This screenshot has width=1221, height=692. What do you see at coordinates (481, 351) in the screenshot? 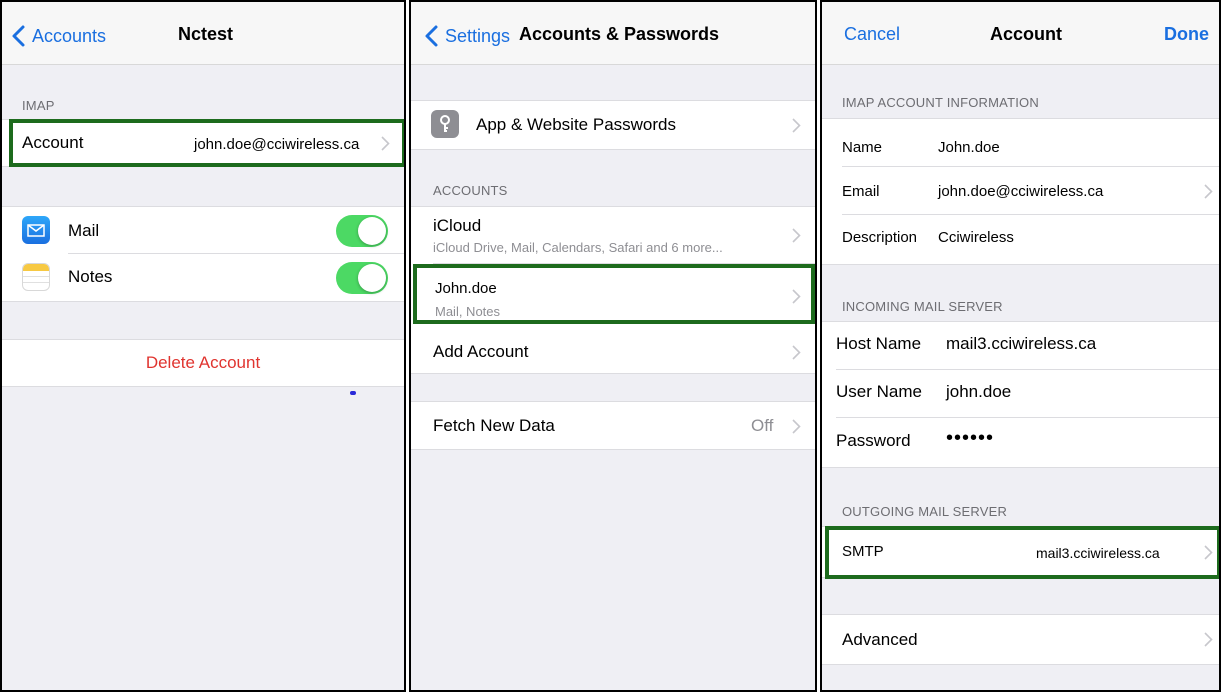
I see `add-account-label: Add Account` at bounding box center [481, 351].